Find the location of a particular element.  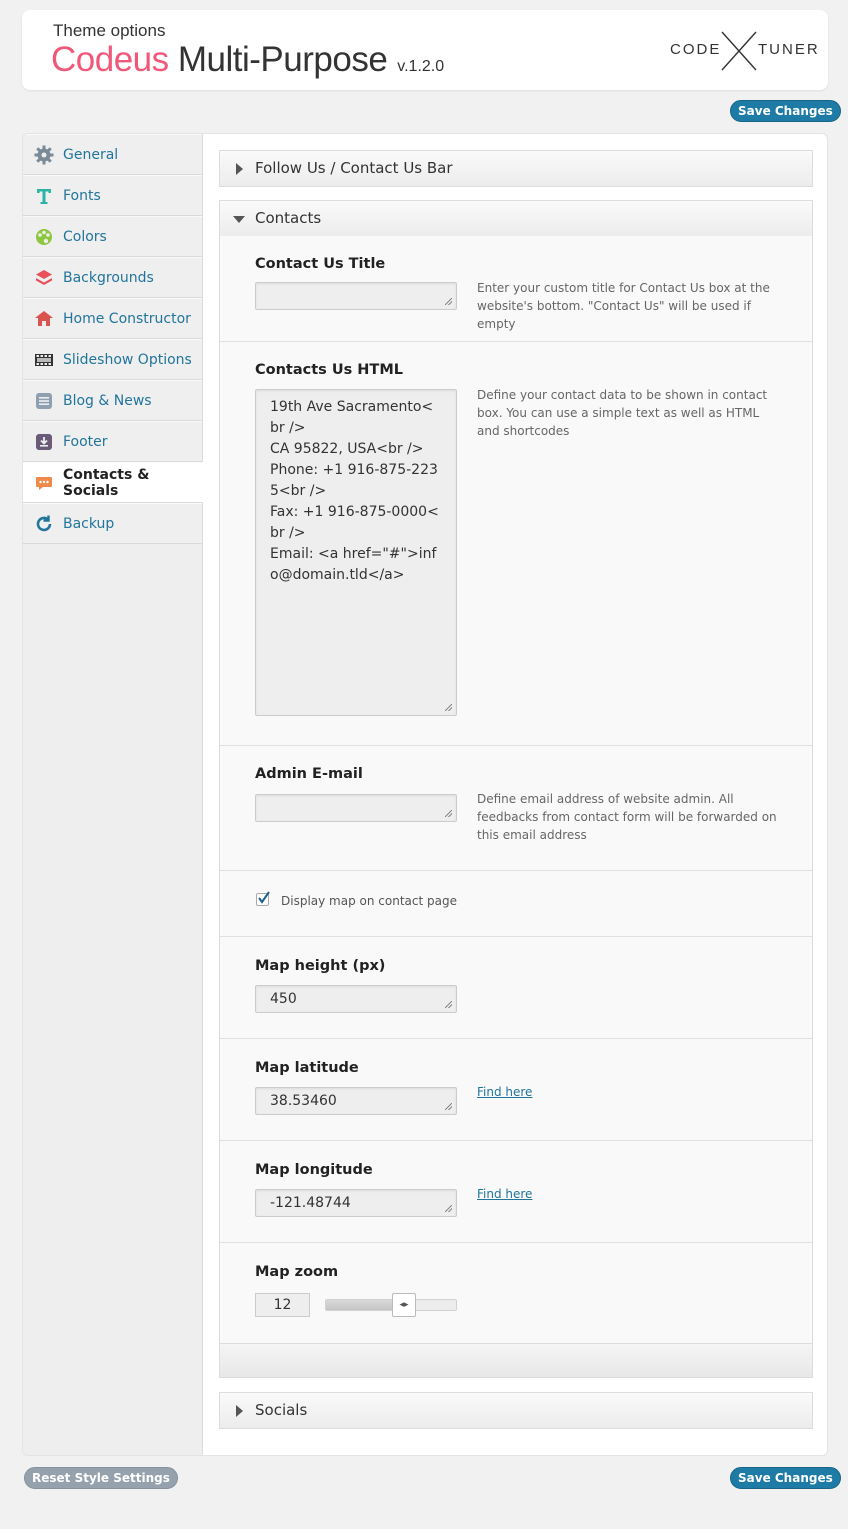

map-zoom-row: Map zoom 12 ◂▸ is located at coordinates (516, 1293).